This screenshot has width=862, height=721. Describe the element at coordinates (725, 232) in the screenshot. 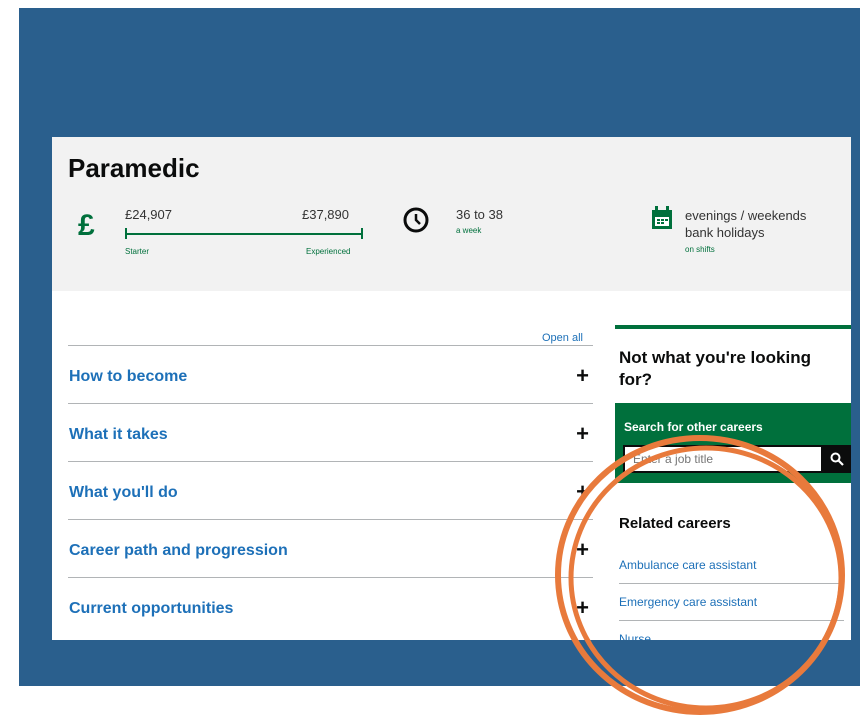

I see `working-pattern-line-2: bank holidays` at that location.